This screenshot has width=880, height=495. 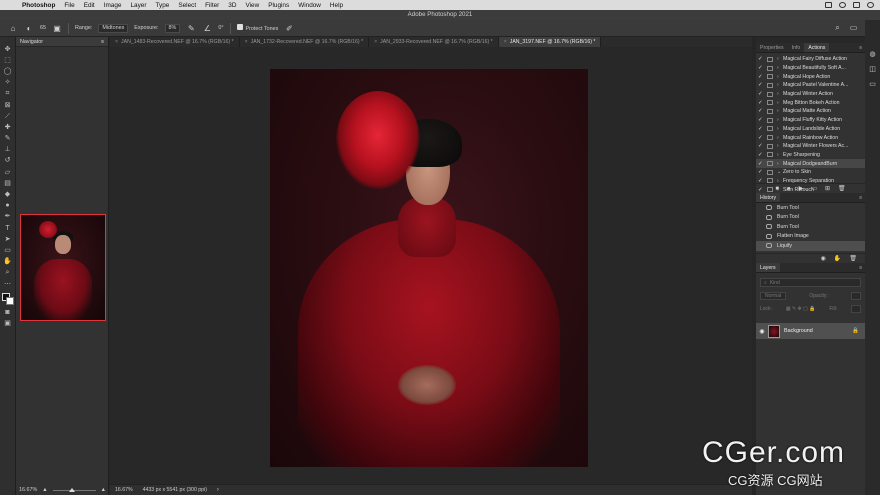 I want to click on marquee-tool-icon: ⬚, so click(x=8, y=60).